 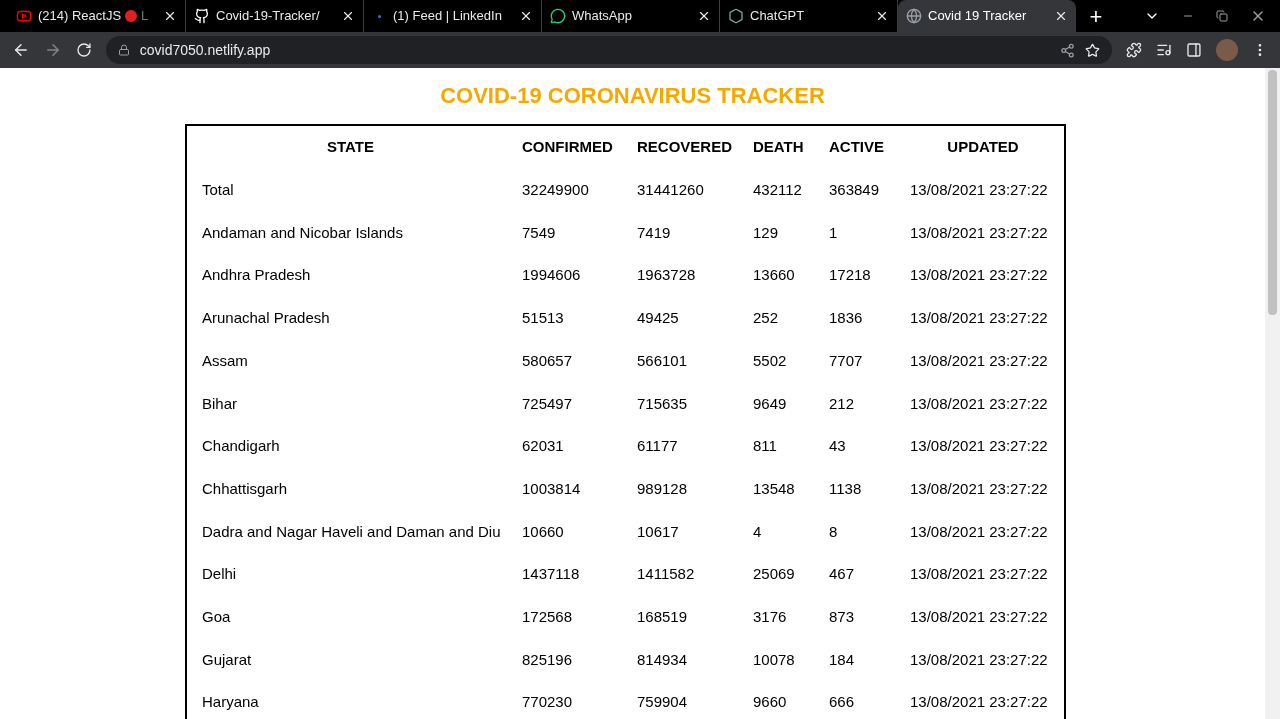 I want to click on scrollbar-thumb, so click(x=1272, y=192).